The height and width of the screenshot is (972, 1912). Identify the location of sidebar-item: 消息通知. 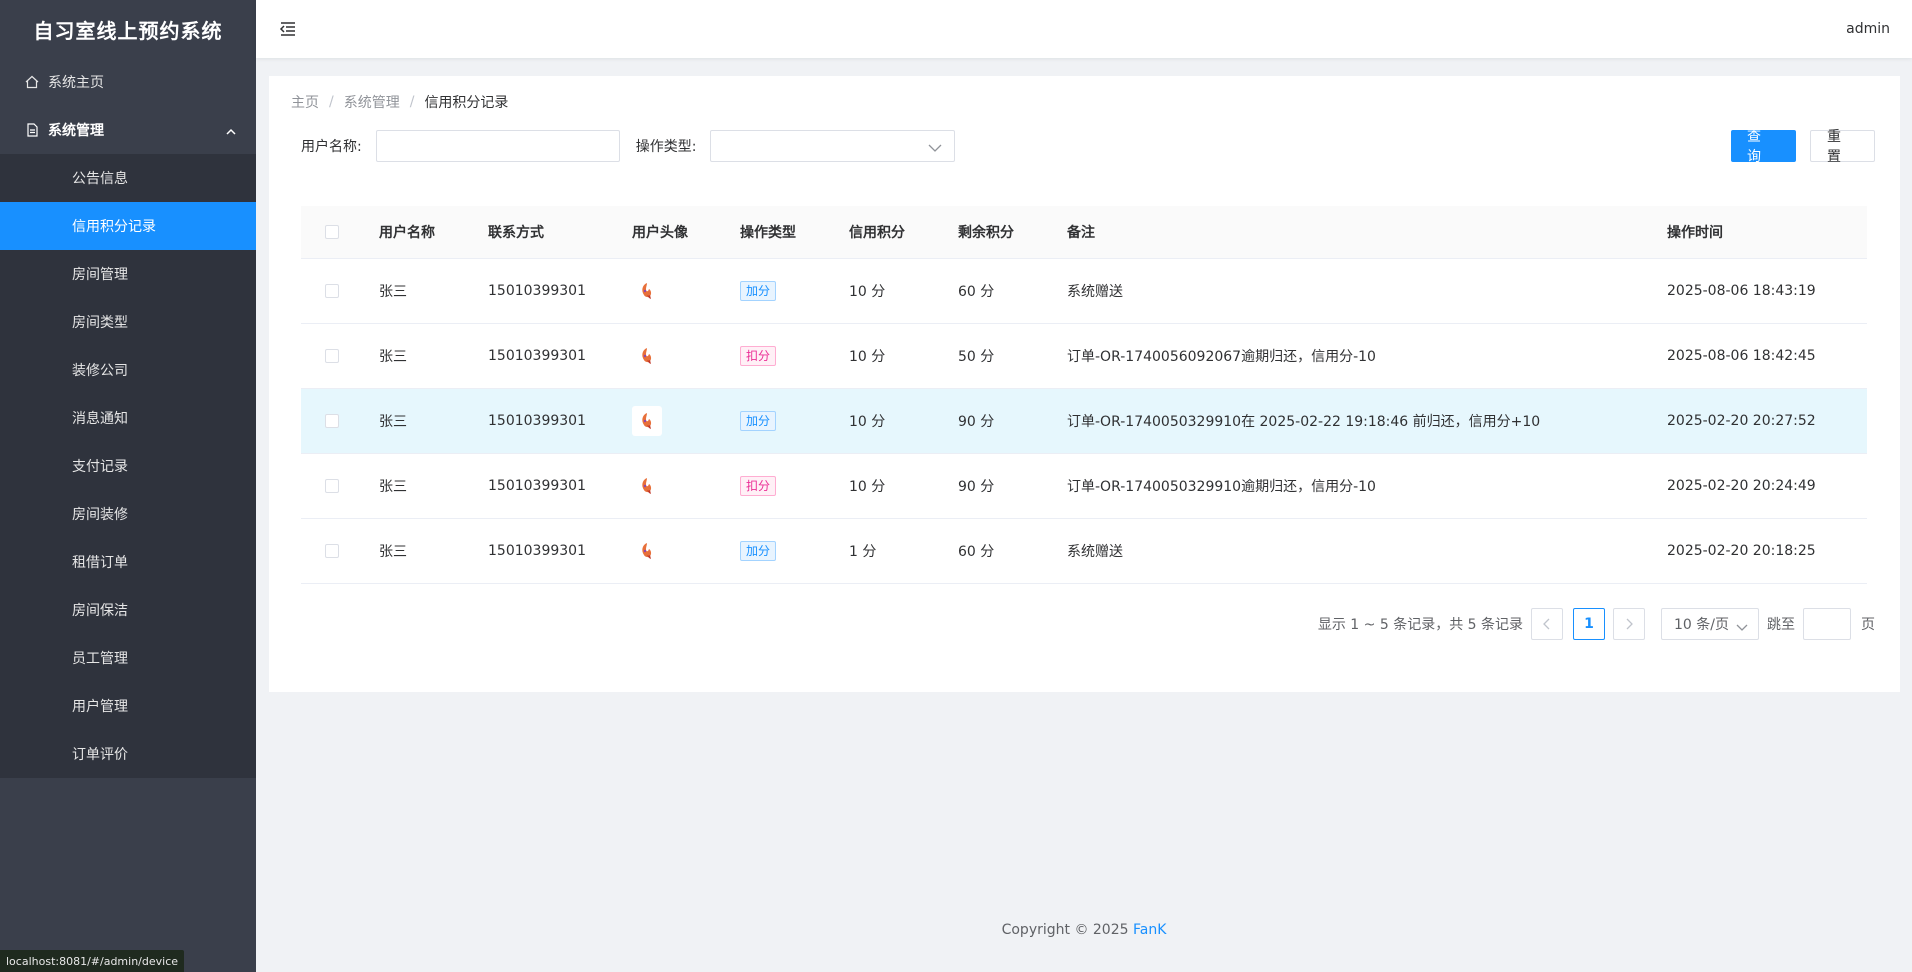
(128, 418).